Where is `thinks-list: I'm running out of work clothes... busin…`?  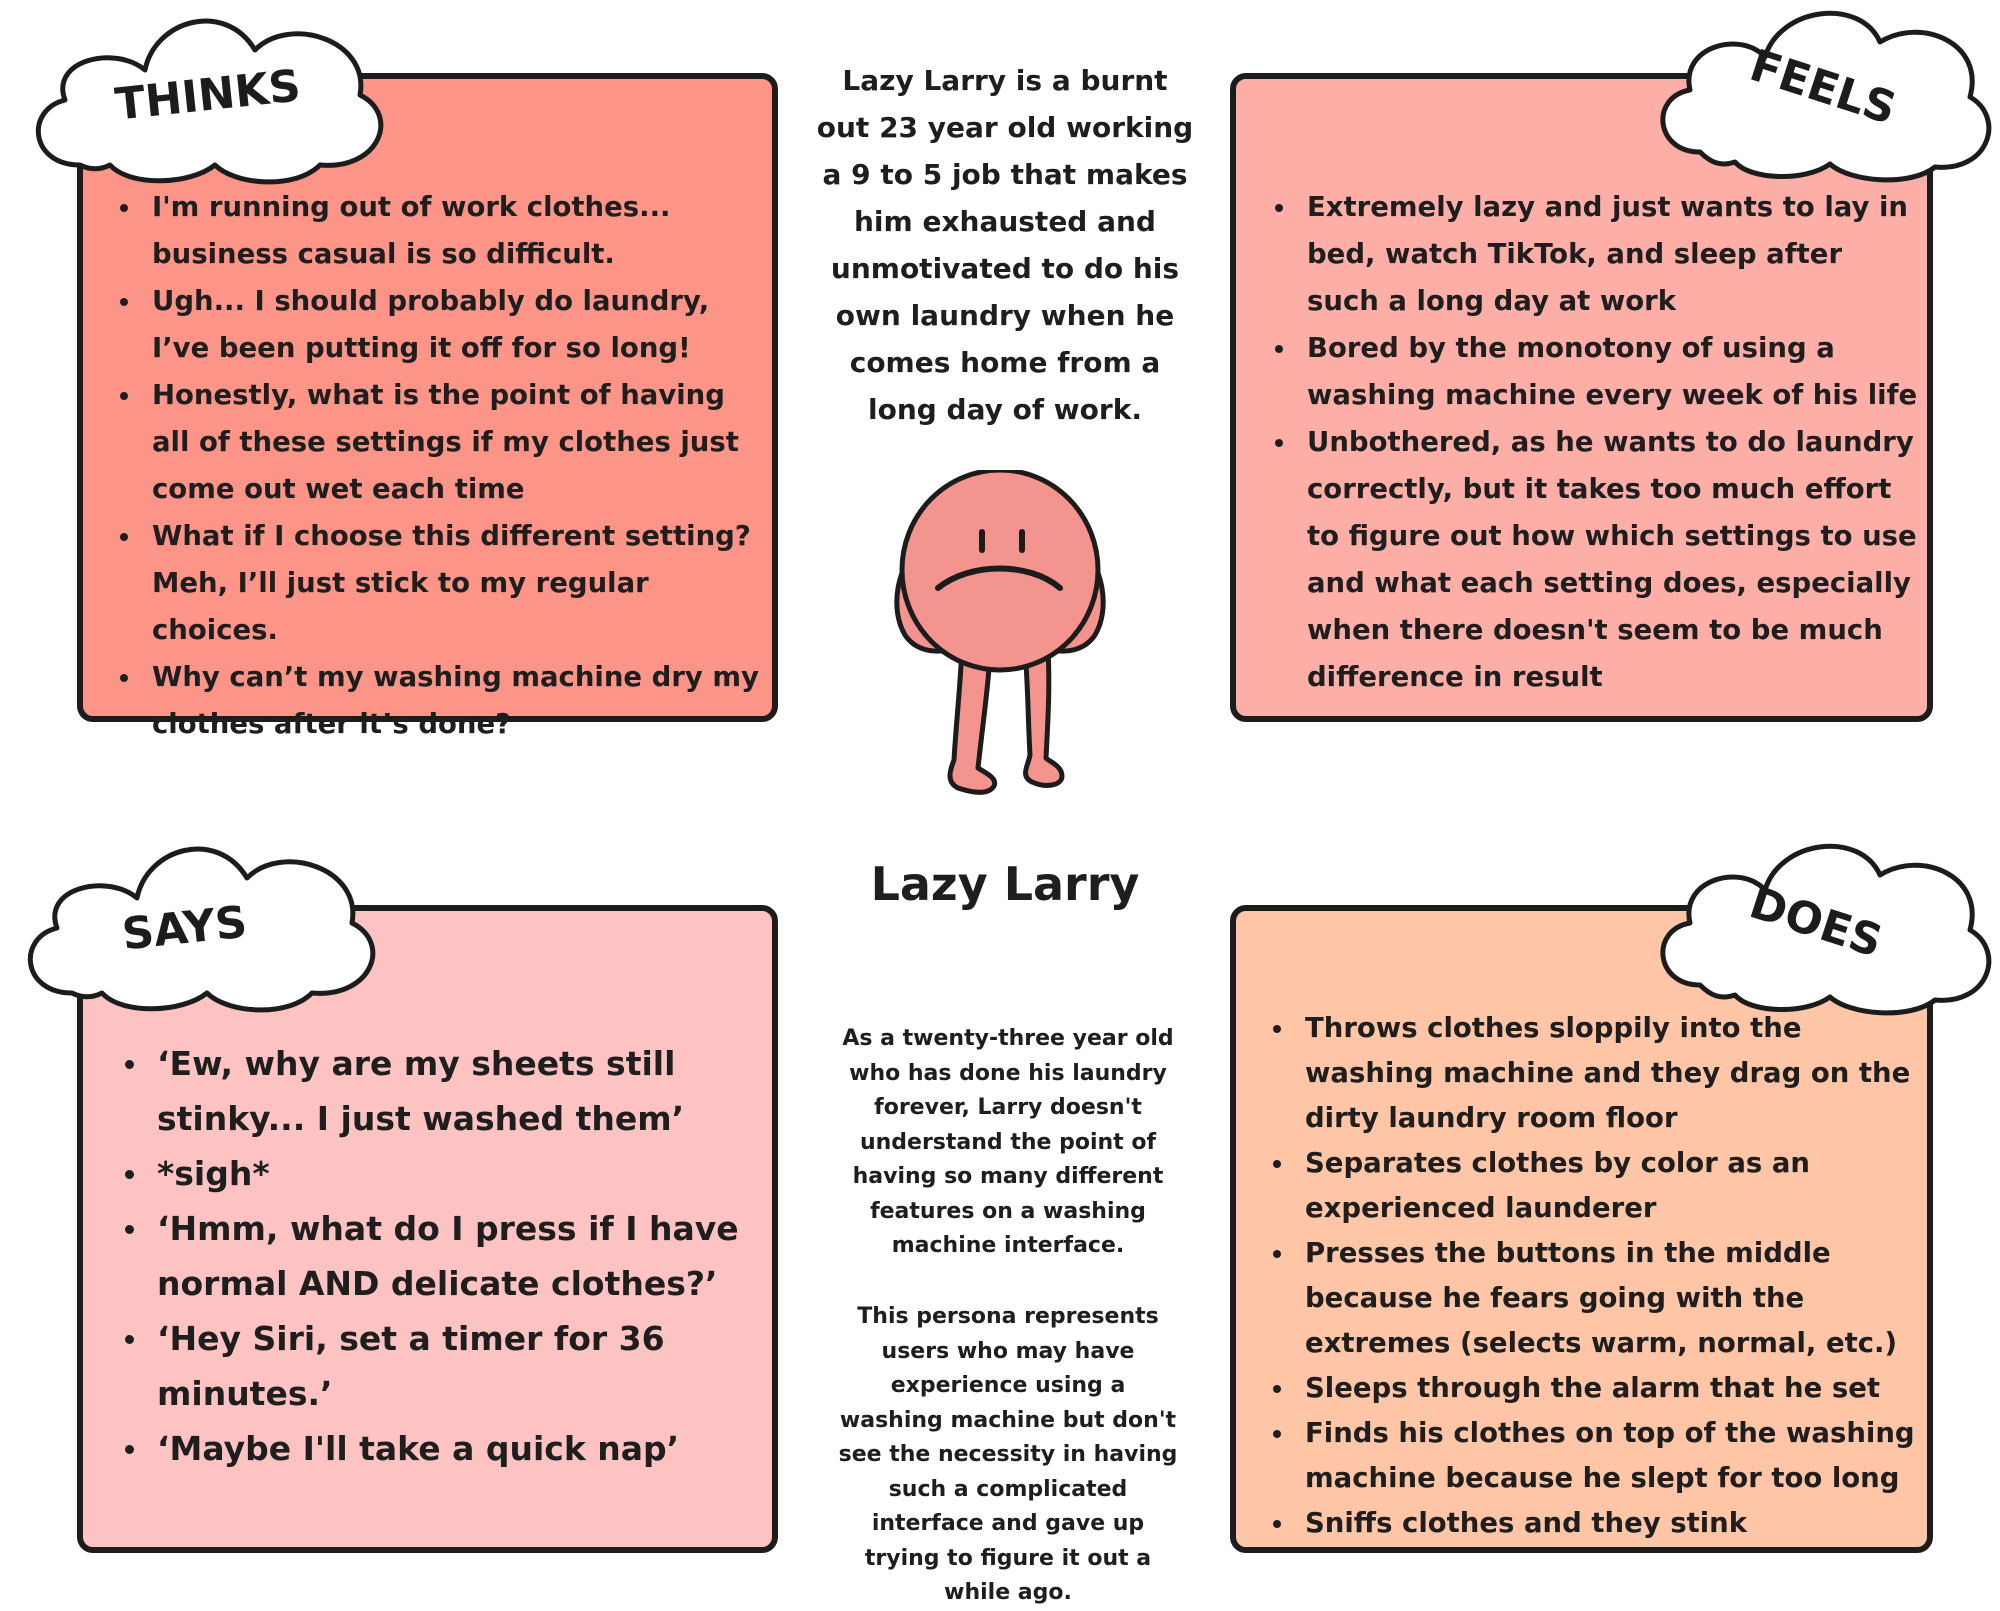
thinks-list: I'm running out of work clothes... busin… is located at coordinates (441, 466).